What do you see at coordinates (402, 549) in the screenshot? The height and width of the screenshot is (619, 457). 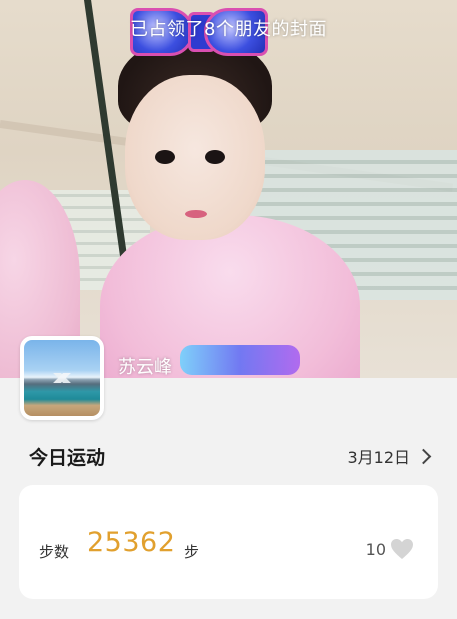 I see `heart-icon` at bounding box center [402, 549].